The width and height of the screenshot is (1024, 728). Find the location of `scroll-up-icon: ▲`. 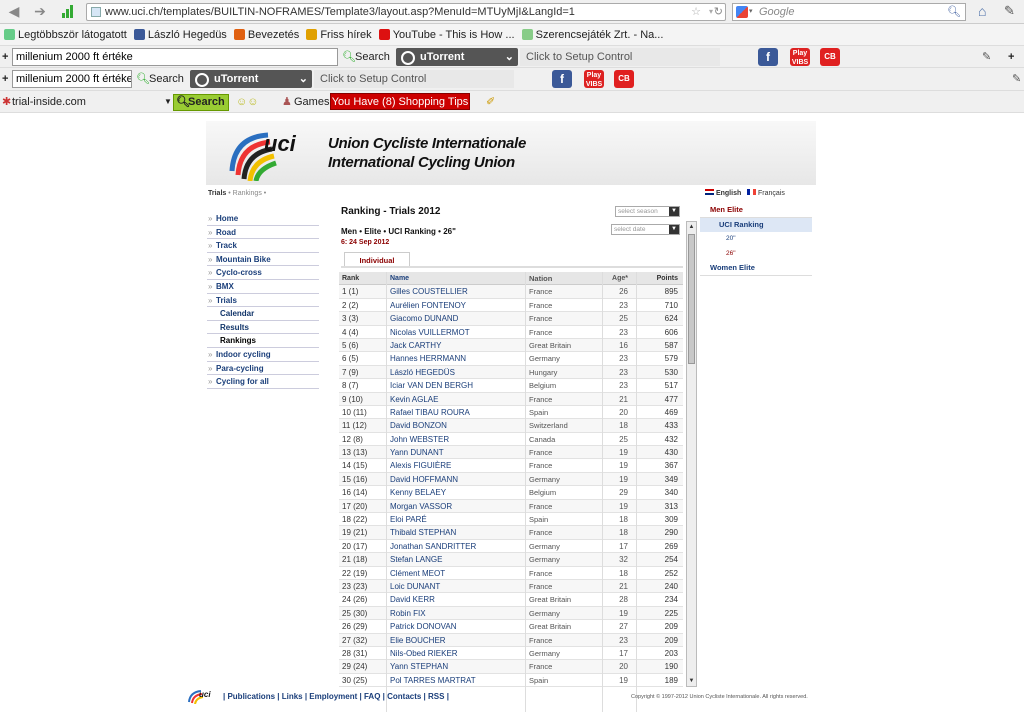

scroll-up-icon: ▲ is located at coordinates (691, 227).